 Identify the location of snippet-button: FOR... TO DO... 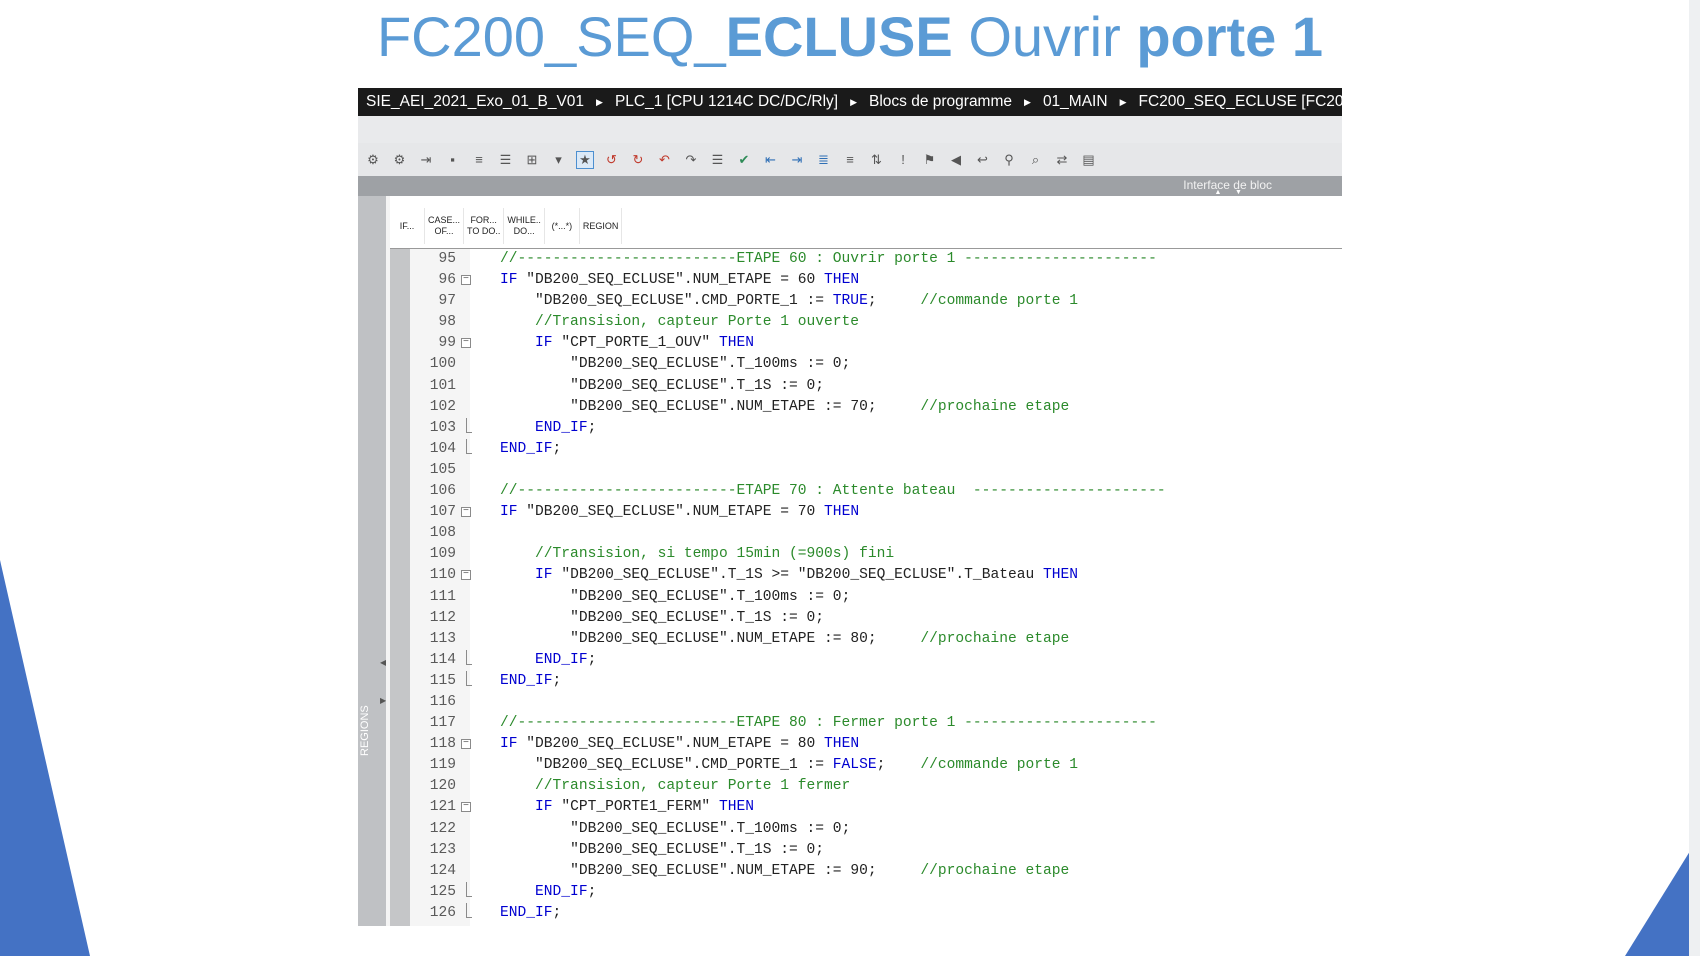
(484, 226).